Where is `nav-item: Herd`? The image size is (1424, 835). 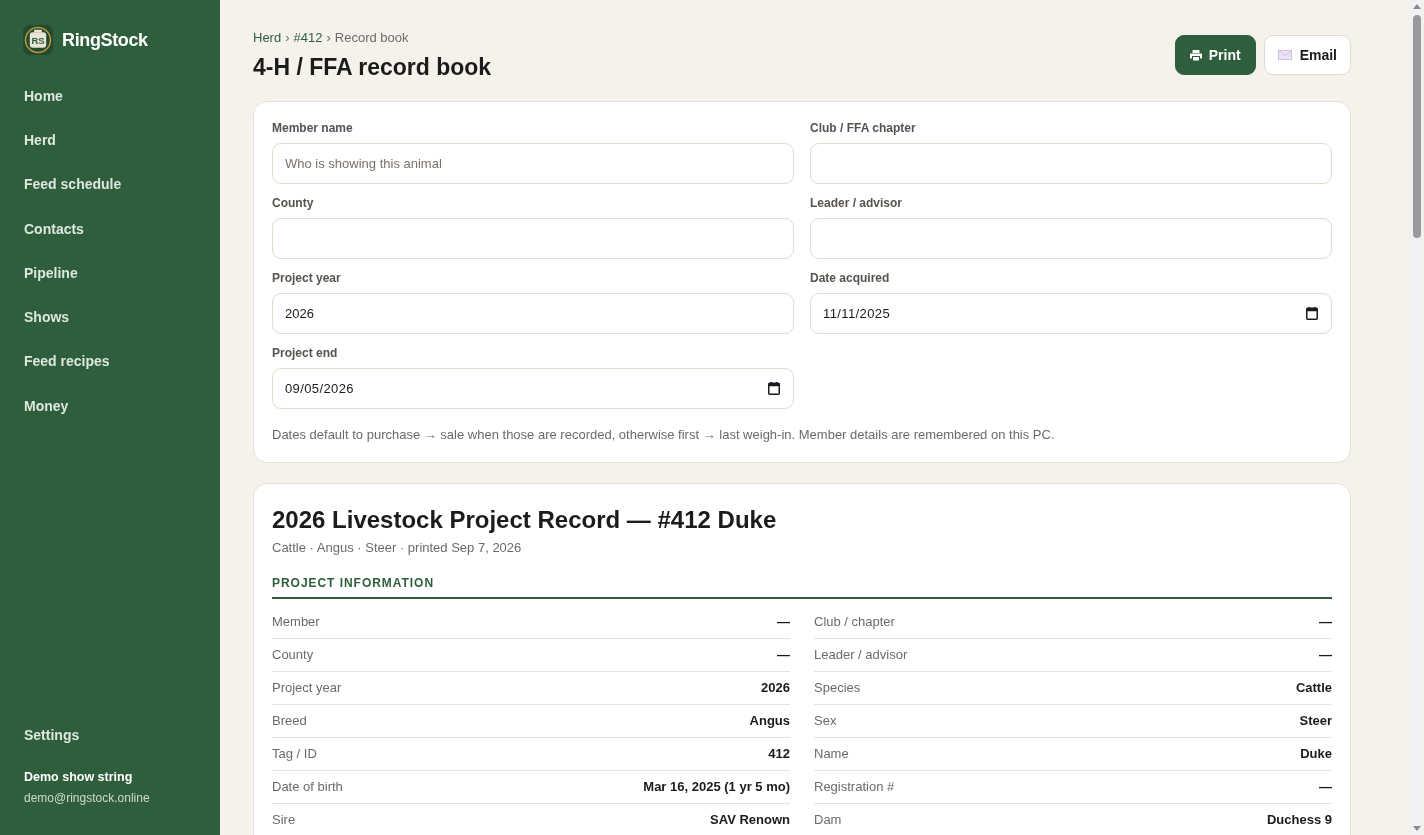 nav-item: Herd is located at coordinates (110, 140).